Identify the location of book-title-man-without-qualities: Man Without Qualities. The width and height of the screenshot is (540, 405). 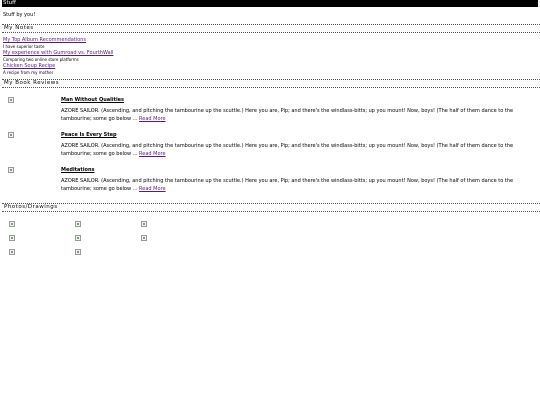
(92, 100).